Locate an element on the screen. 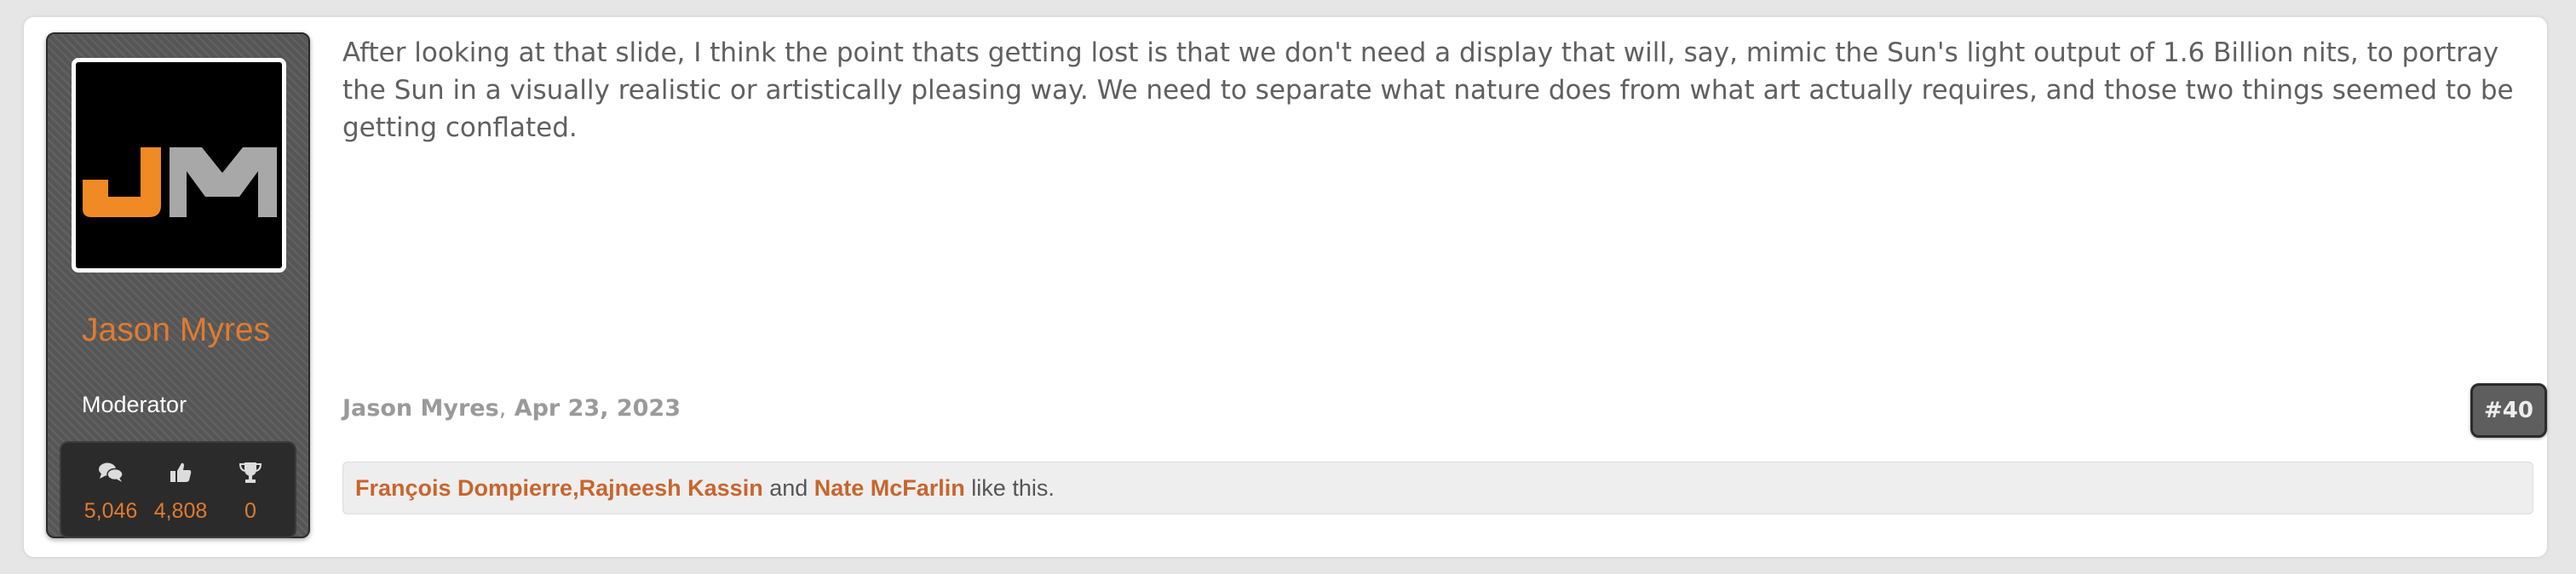 This screenshot has width=2576, height=574. liker-link: Rajneesh Kassin is located at coordinates (671, 488).